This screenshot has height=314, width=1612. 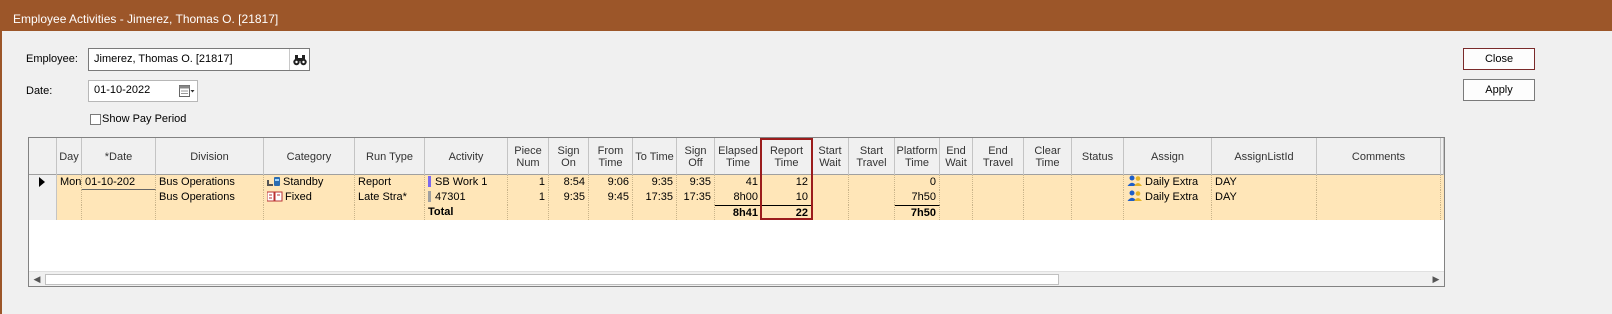 What do you see at coordinates (274, 198) in the screenshot?
I see `fixed-schedule-icon` at bounding box center [274, 198].